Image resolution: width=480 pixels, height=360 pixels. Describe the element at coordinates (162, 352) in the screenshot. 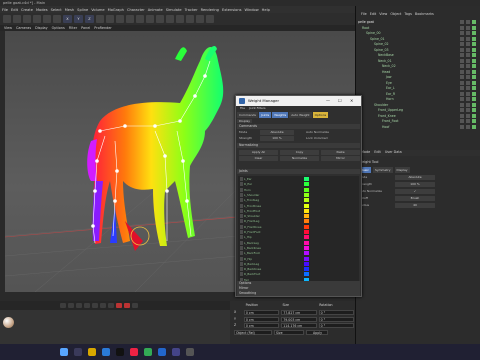

I see `photoshop-icon` at that location.